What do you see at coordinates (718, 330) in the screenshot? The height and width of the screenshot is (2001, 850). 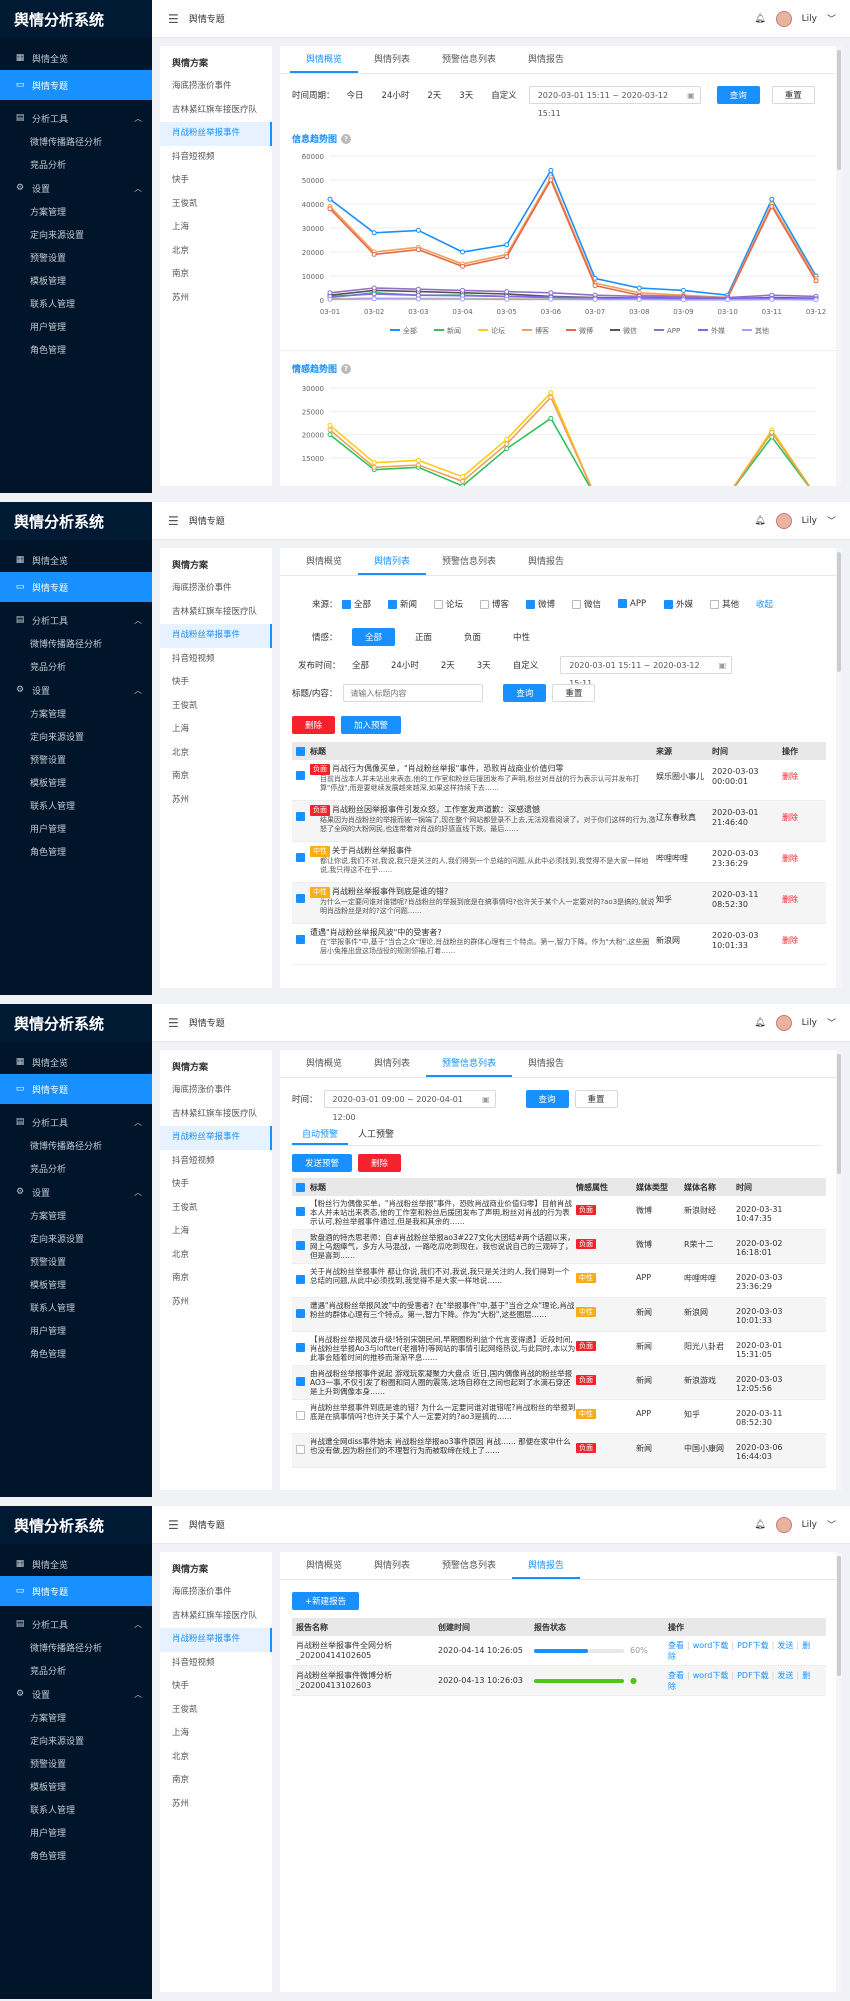 I see `legend-label: 外媒` at bounding box center [718, 330].